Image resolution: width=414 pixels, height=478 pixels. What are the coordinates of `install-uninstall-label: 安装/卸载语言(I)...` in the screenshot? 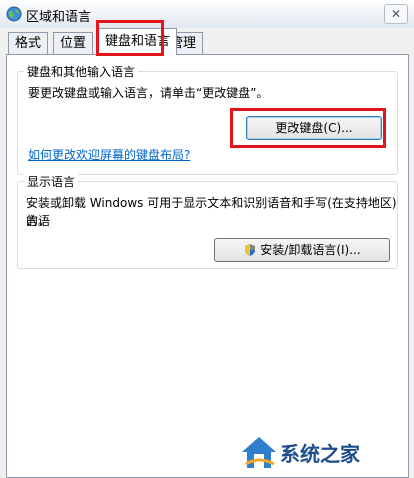 It's located at (310, 250).